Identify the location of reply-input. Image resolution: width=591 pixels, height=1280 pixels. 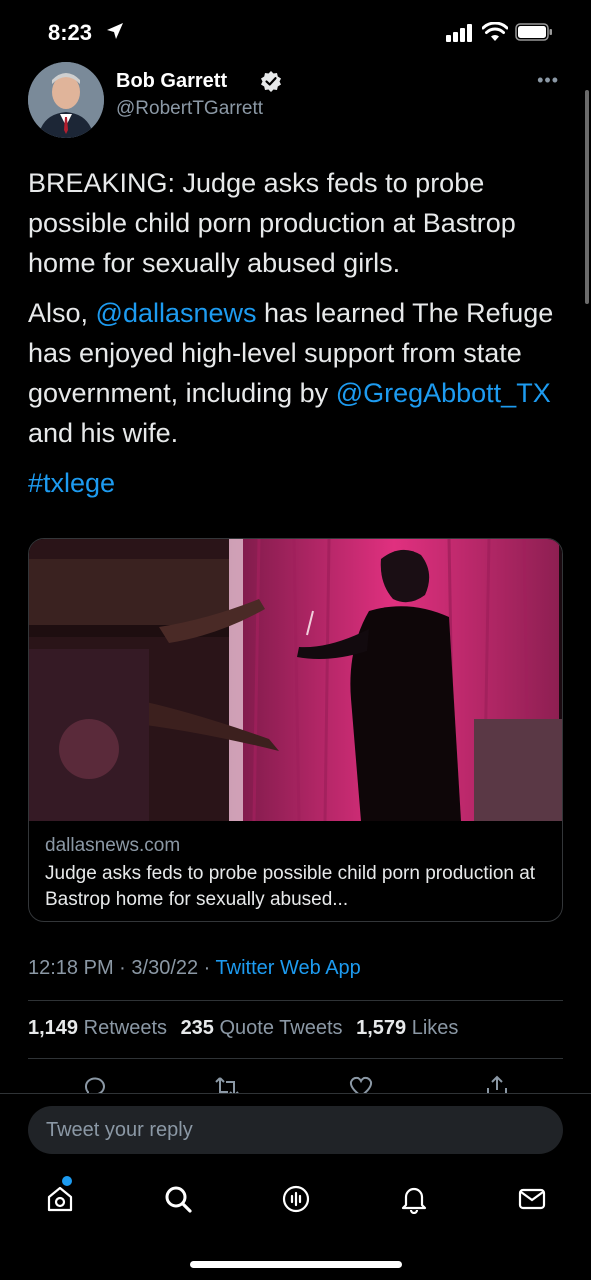
(295, 1130).